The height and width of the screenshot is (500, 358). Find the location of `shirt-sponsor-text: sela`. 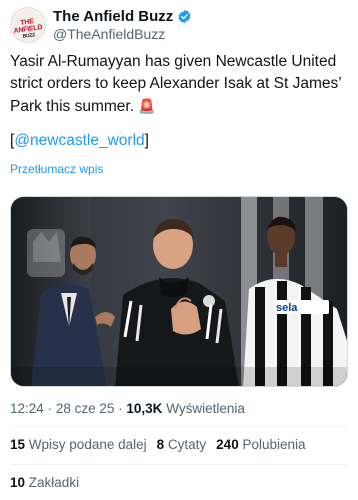

shirt-sponsor-text: sela is located at coordinates (287, 308).